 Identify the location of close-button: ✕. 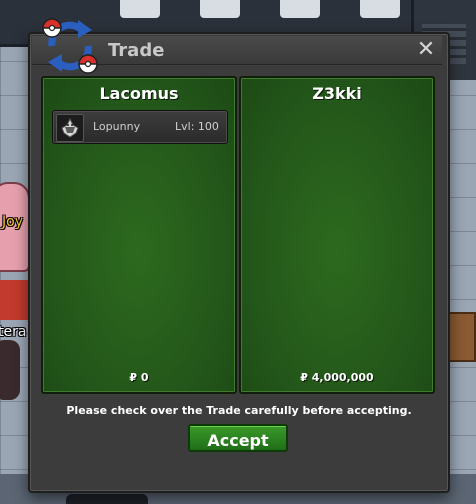
(426, 50).